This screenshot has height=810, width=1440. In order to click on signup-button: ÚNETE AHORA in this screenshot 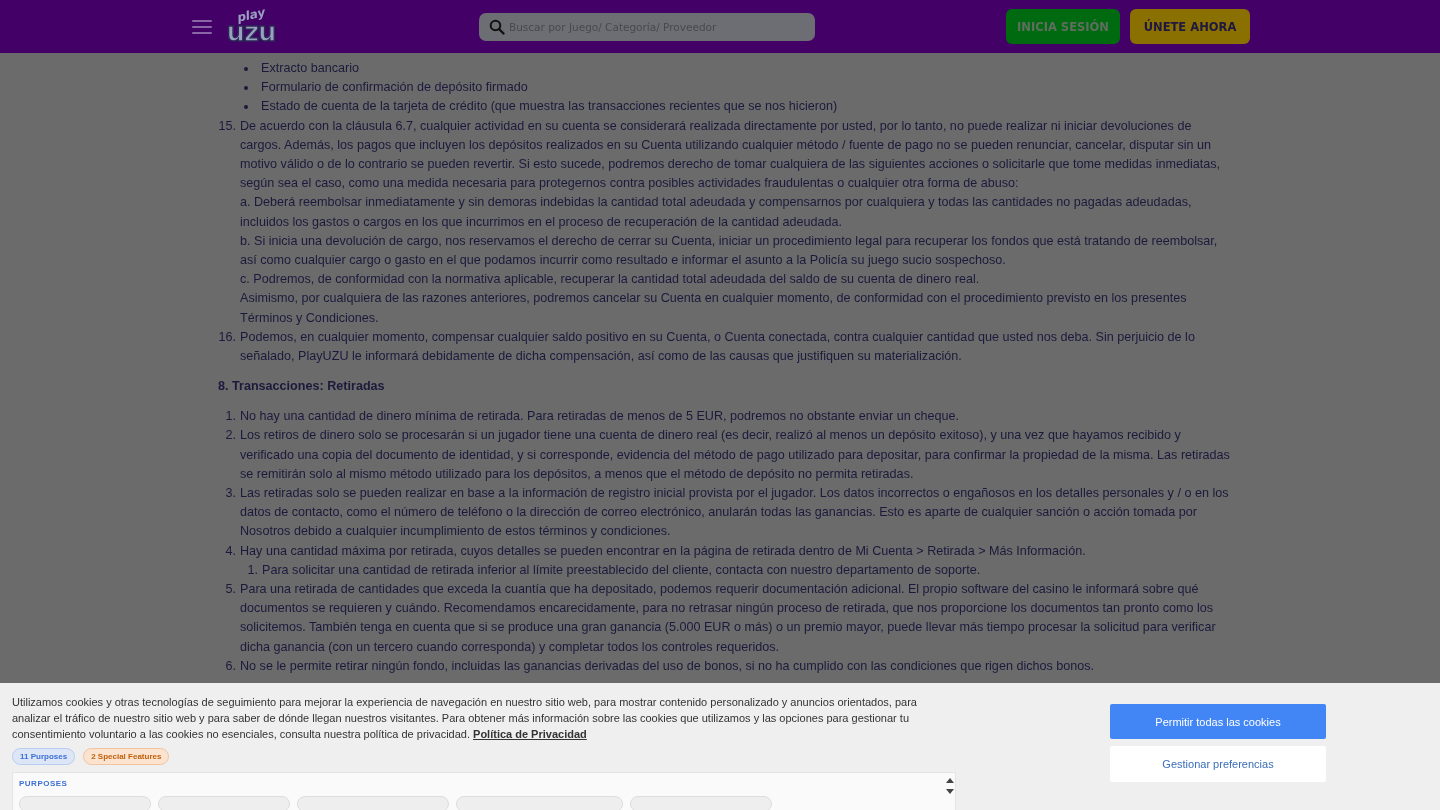, I will do `click(1190, 26)`.